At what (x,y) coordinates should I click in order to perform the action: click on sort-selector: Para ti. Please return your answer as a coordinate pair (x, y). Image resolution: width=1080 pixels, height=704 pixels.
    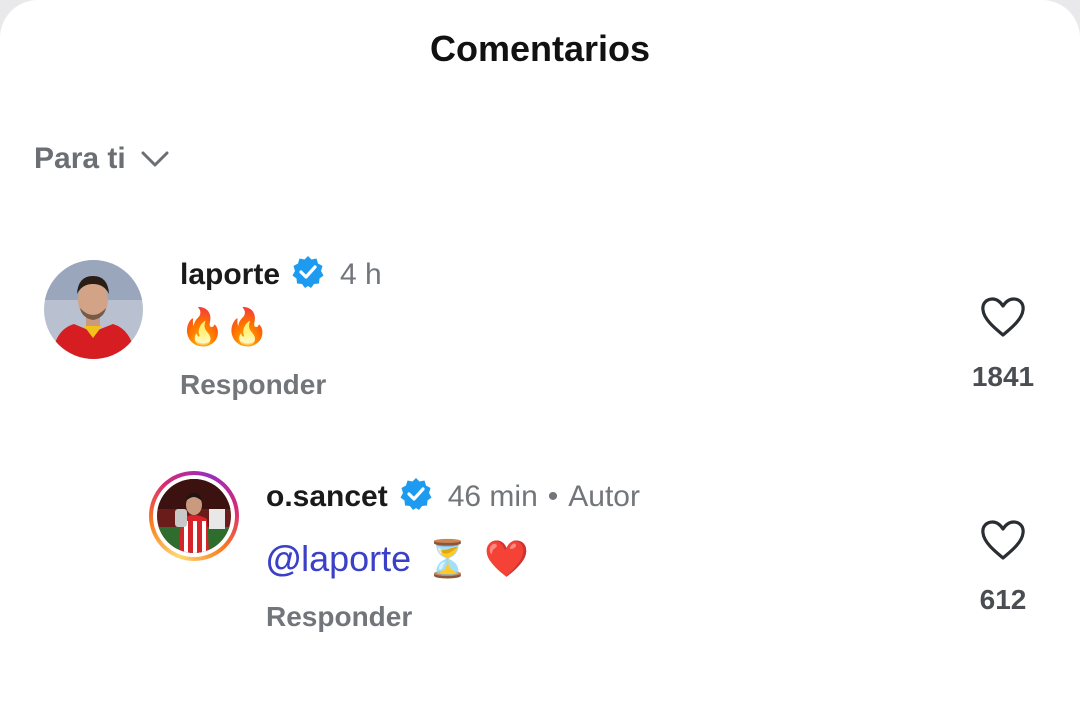
    Looking at the image, I should click on (102, 159).